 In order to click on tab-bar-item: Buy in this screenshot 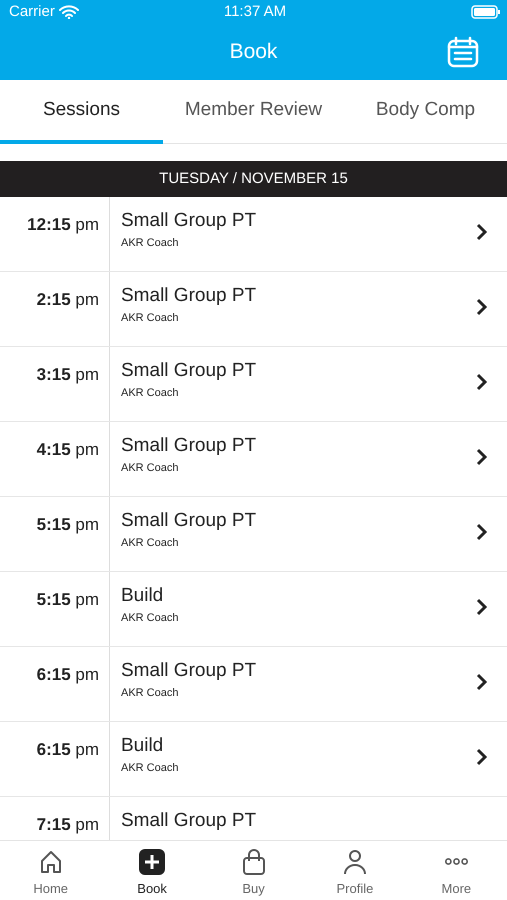, I will do `click(253, 870)`.